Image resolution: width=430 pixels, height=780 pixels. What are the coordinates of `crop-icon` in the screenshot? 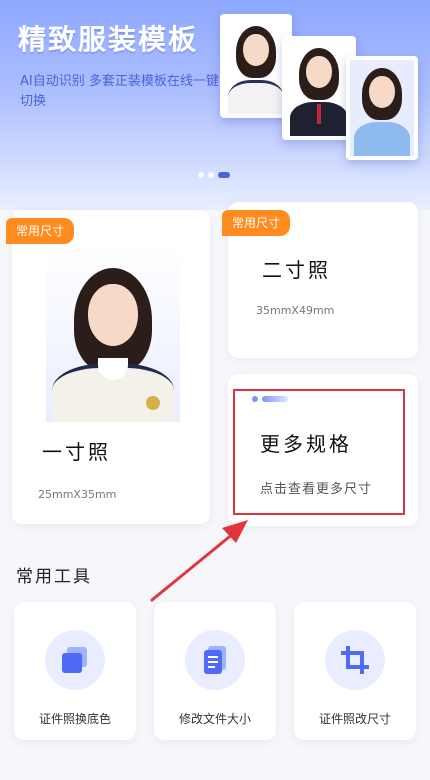 It's located at (355, 660).